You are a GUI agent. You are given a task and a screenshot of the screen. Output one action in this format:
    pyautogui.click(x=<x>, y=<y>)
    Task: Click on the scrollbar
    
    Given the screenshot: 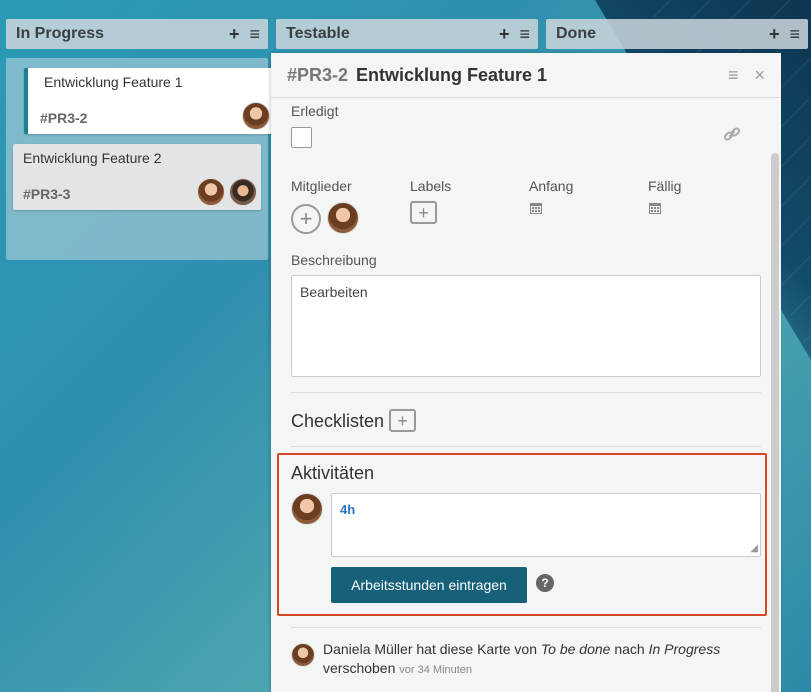 What is the action you would take?
    pyautogui.click(x=775, y=422)
    